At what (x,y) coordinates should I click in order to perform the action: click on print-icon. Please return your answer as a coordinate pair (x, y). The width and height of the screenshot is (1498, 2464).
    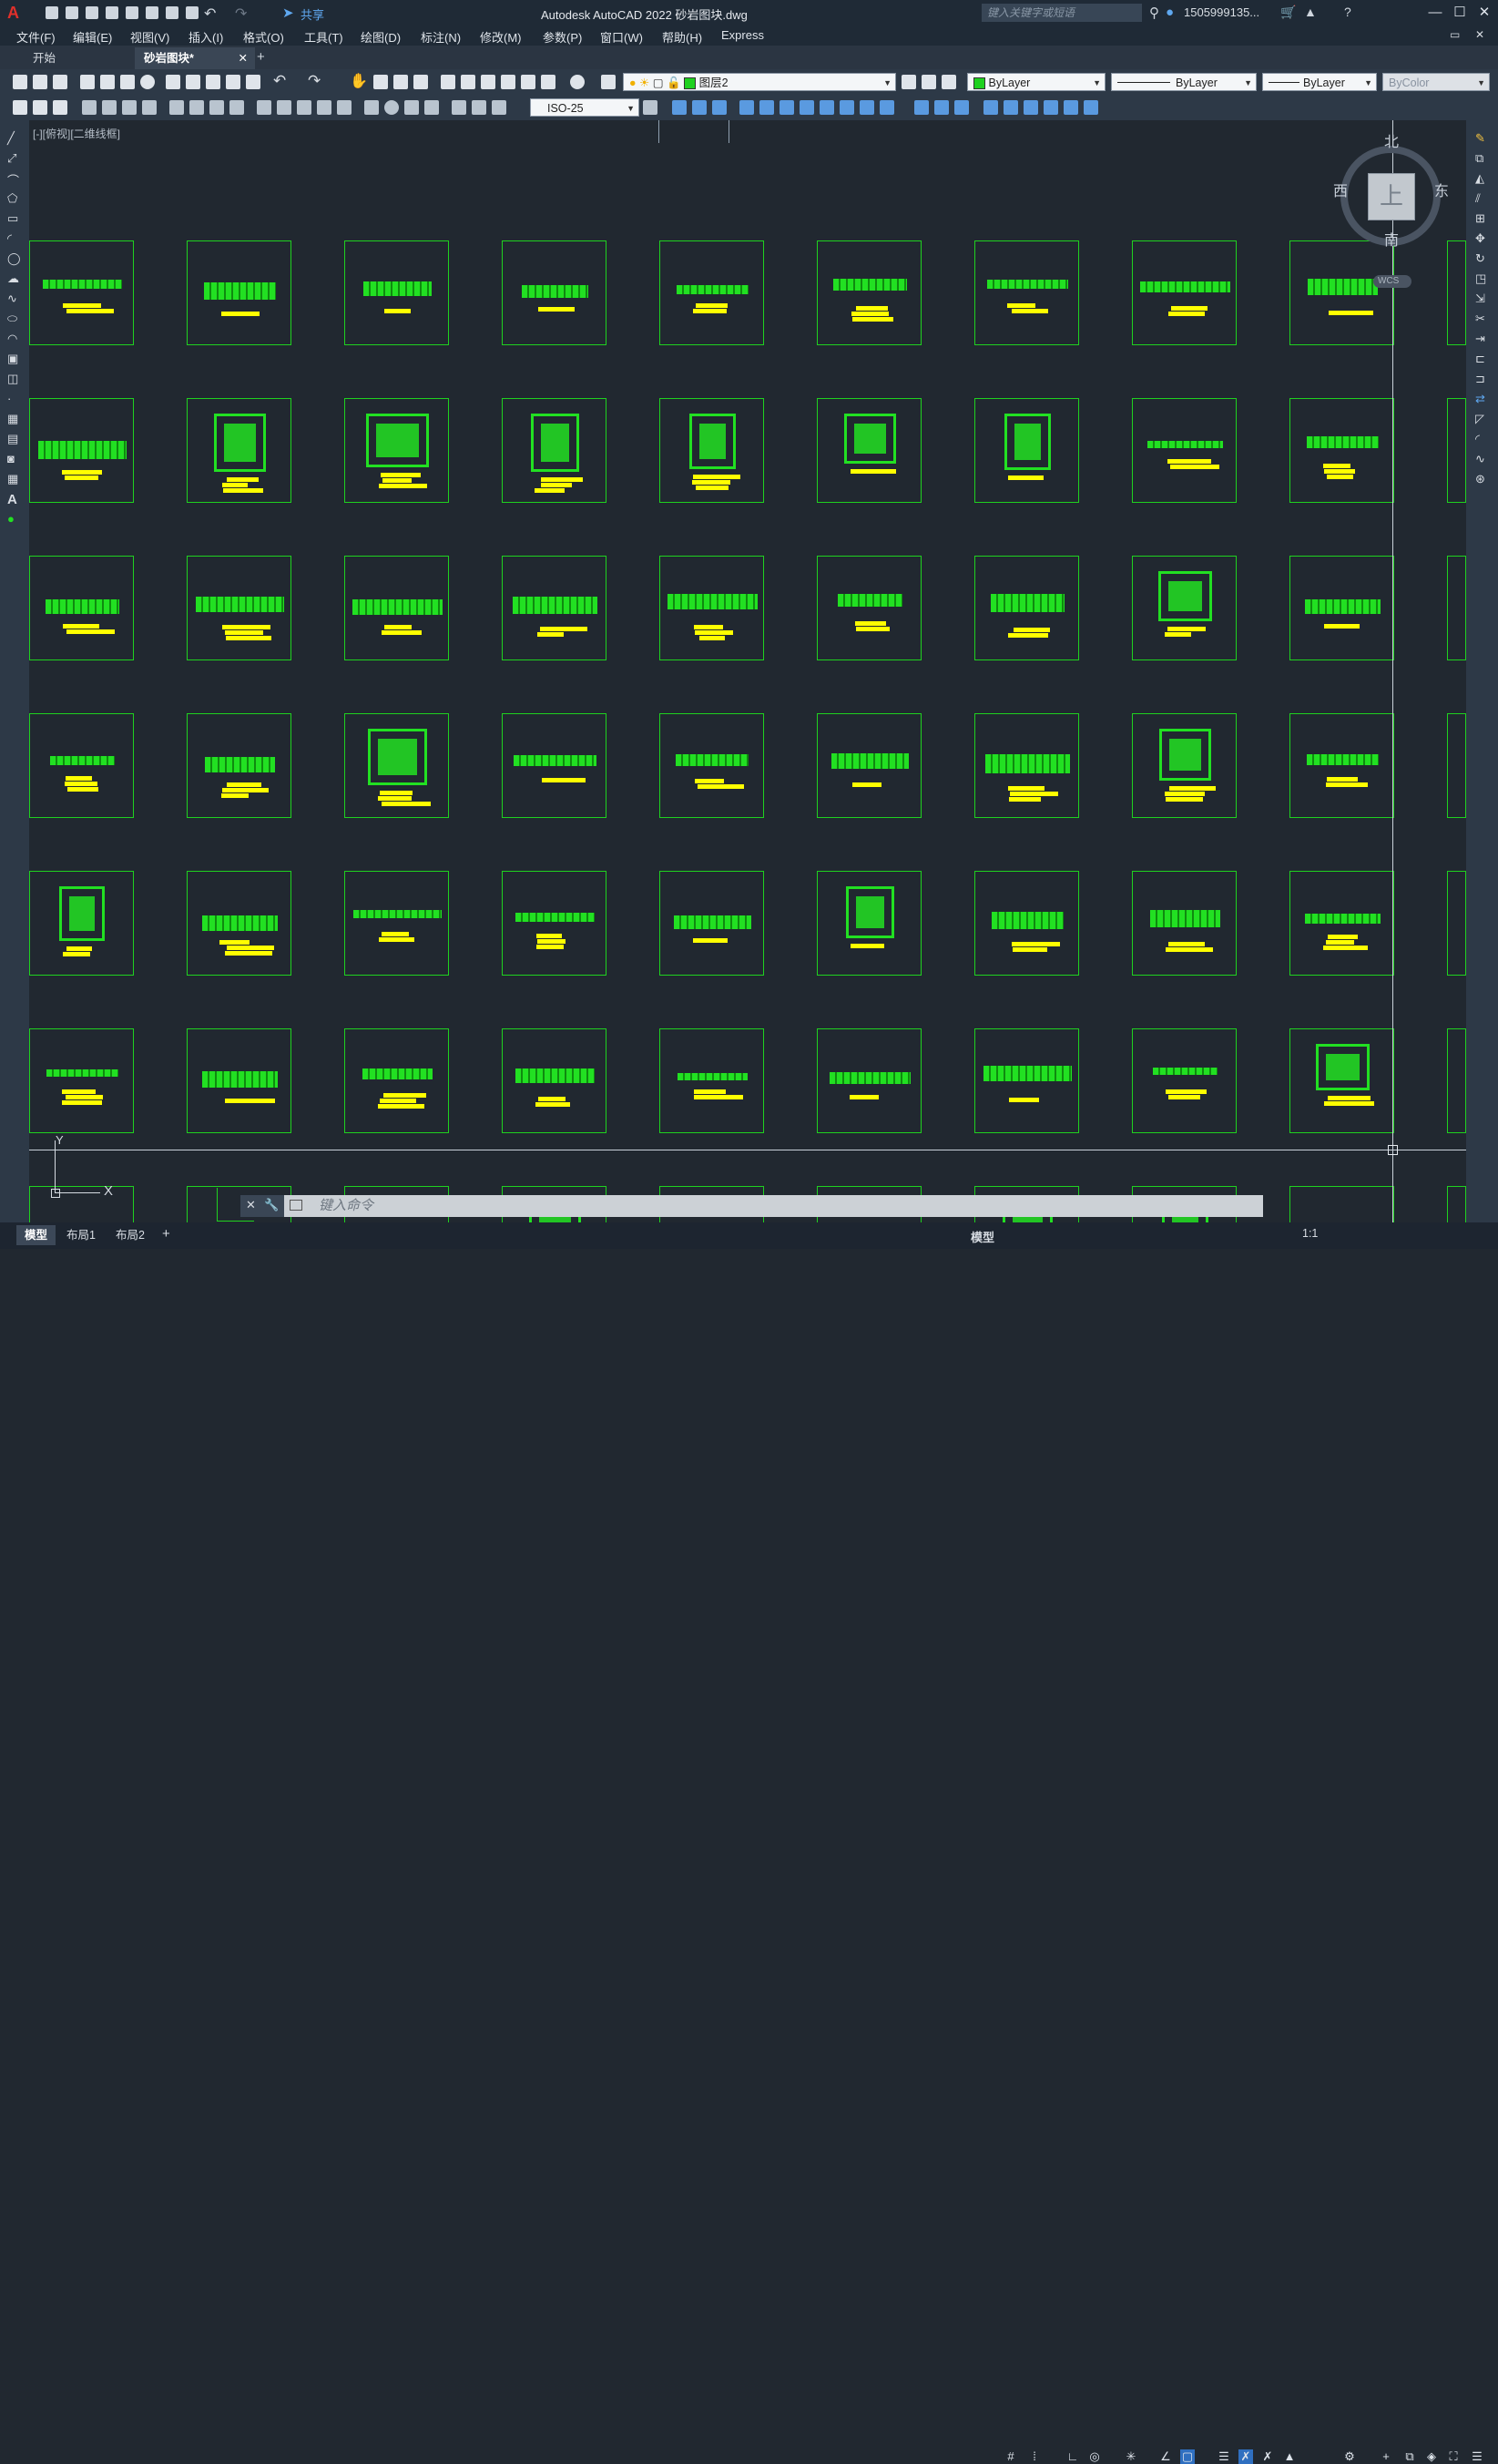
    Looking at the image, I should click on (172, 12).